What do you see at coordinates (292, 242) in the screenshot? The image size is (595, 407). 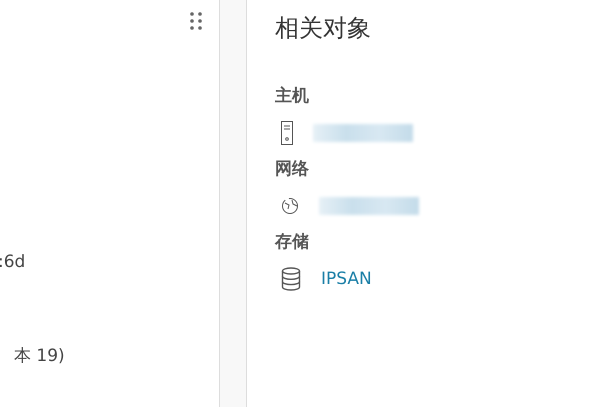 I see `section-heading: 存储` at bounding box center [292, 242].